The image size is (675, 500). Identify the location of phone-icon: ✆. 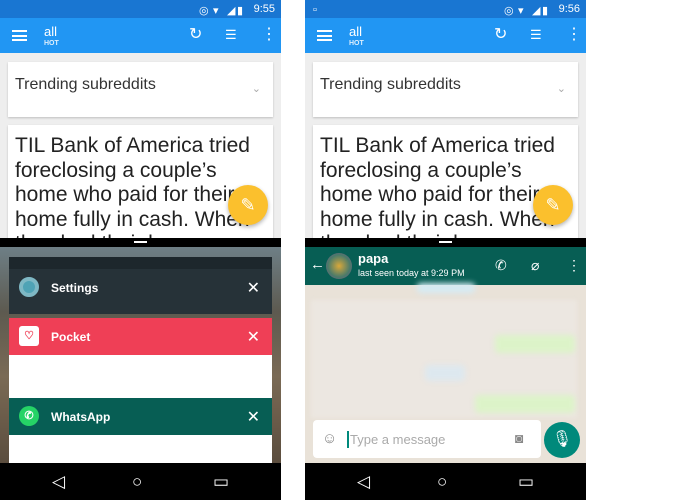
(501, 265).